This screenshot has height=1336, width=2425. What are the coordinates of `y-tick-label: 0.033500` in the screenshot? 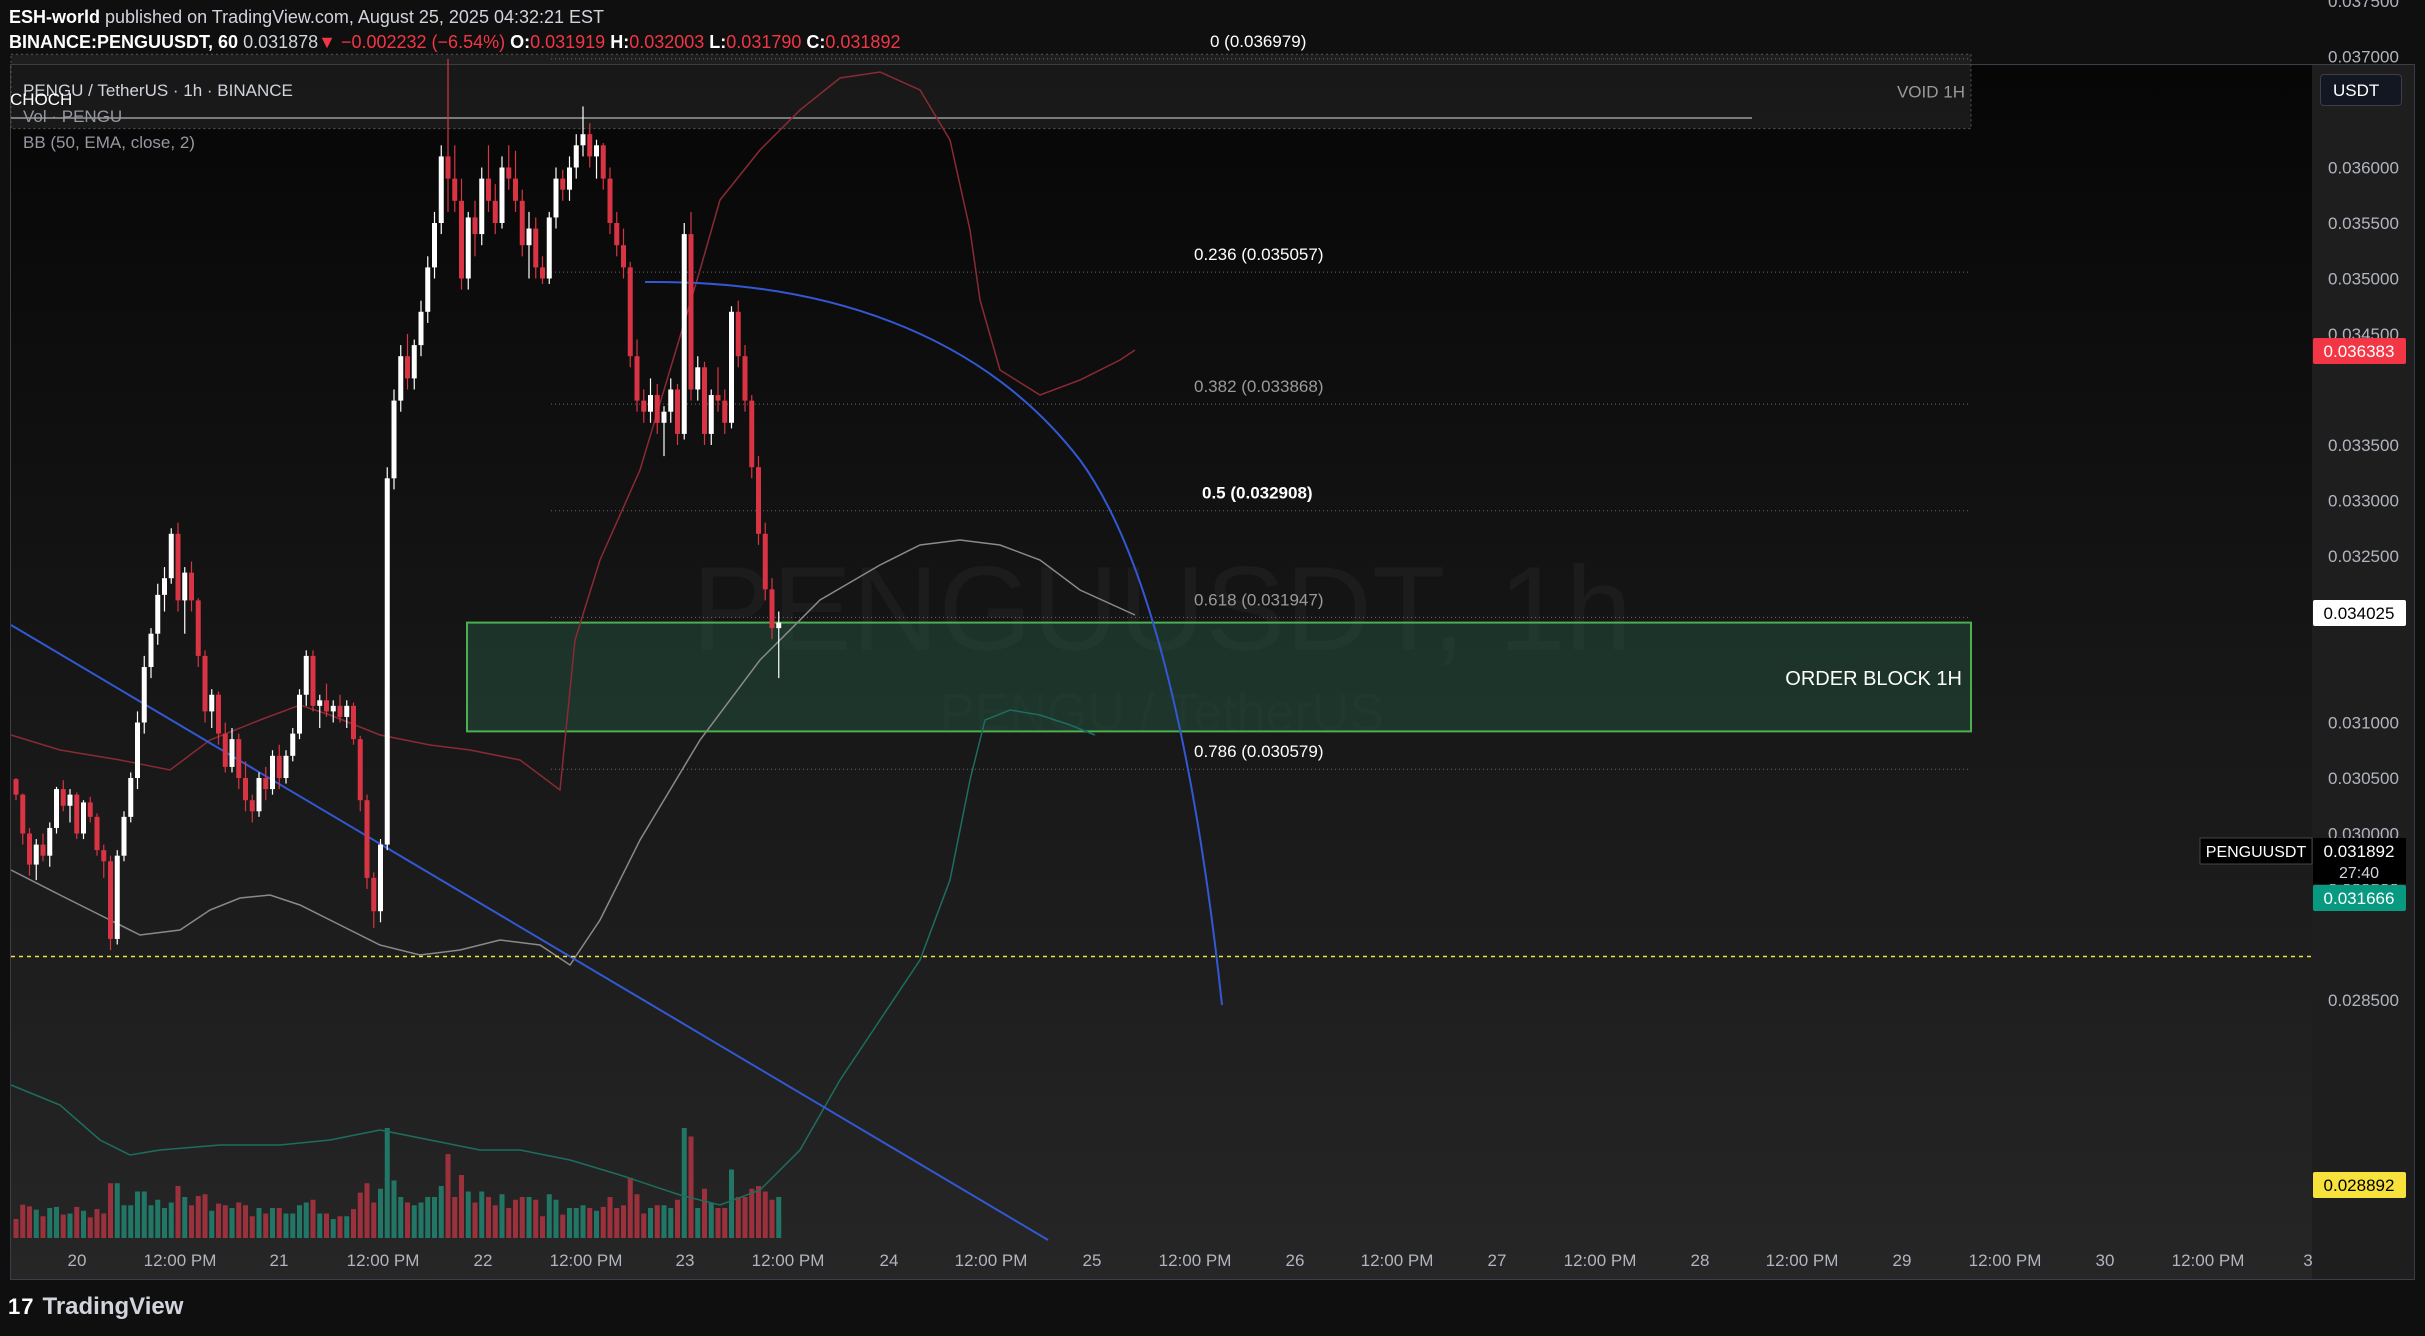 It's located at (2363, 445).